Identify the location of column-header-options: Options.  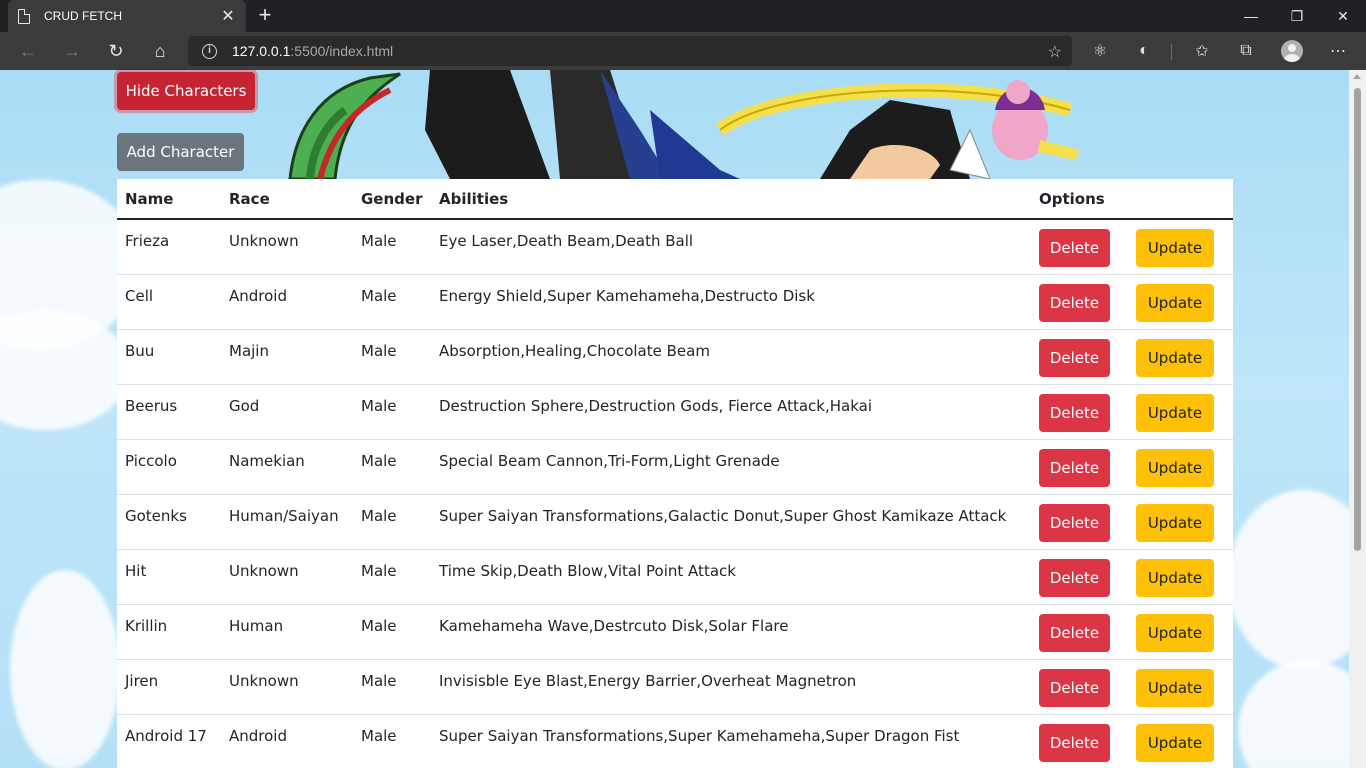
(1132, 199).